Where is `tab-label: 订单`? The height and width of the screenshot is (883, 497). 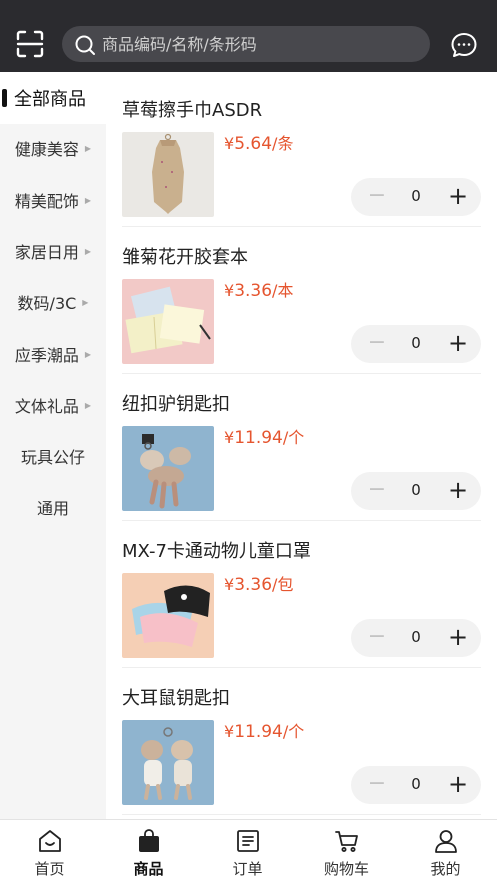 tab-label: 订单 is located at coordinates (247, 869).